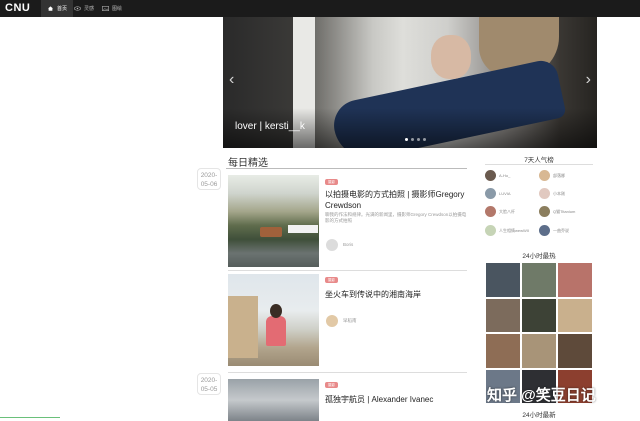 Image resolution: width=640 pixels, height=421 pixels. What do you see at coordinates (541, 395) in the screenshot?
I see `watermark: 知乎 @笑豆日记` at bounding box center [541, 395].